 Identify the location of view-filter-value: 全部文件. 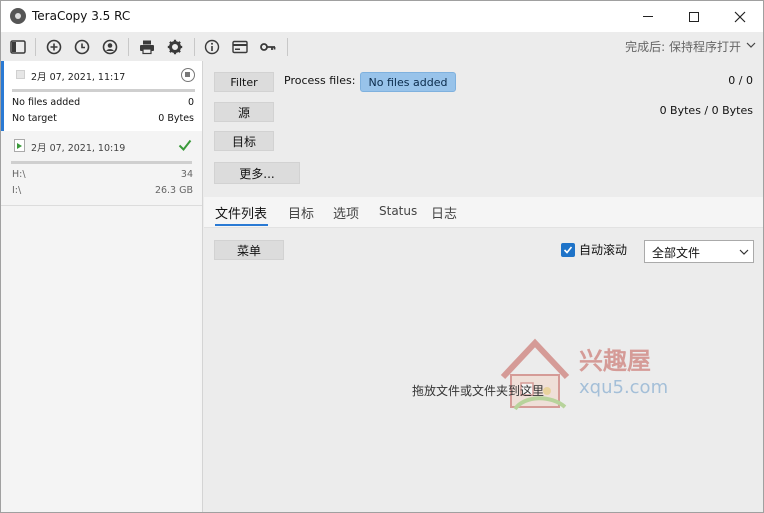
(676, 253).